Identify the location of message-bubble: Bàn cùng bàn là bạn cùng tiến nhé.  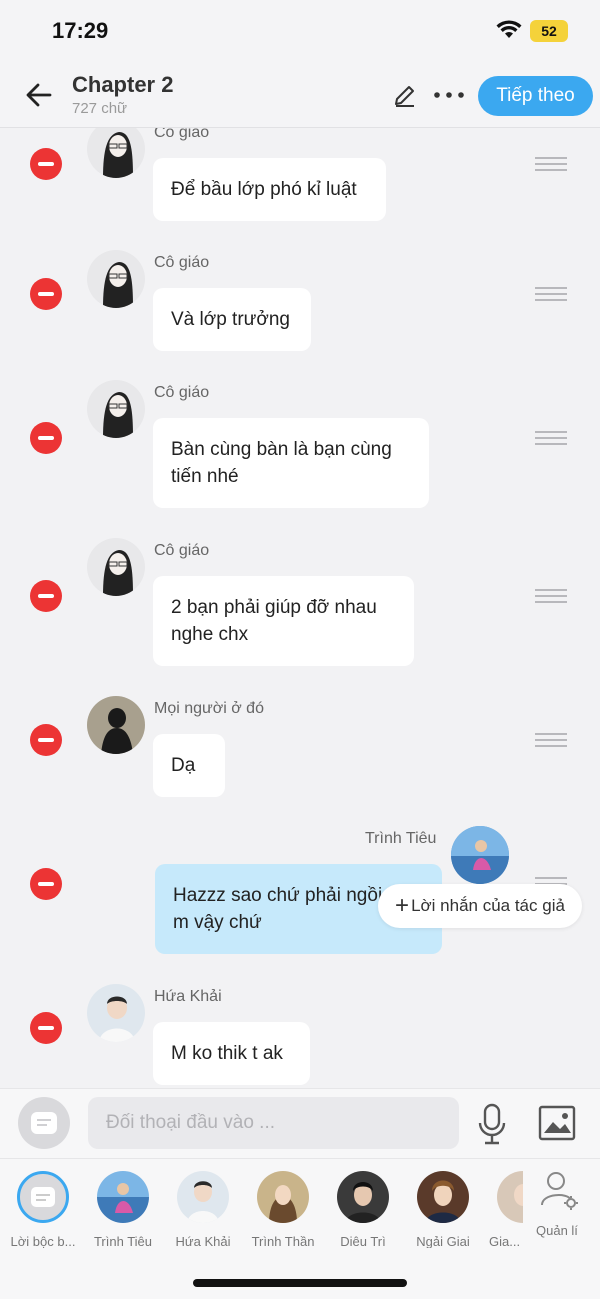
(291, 463).